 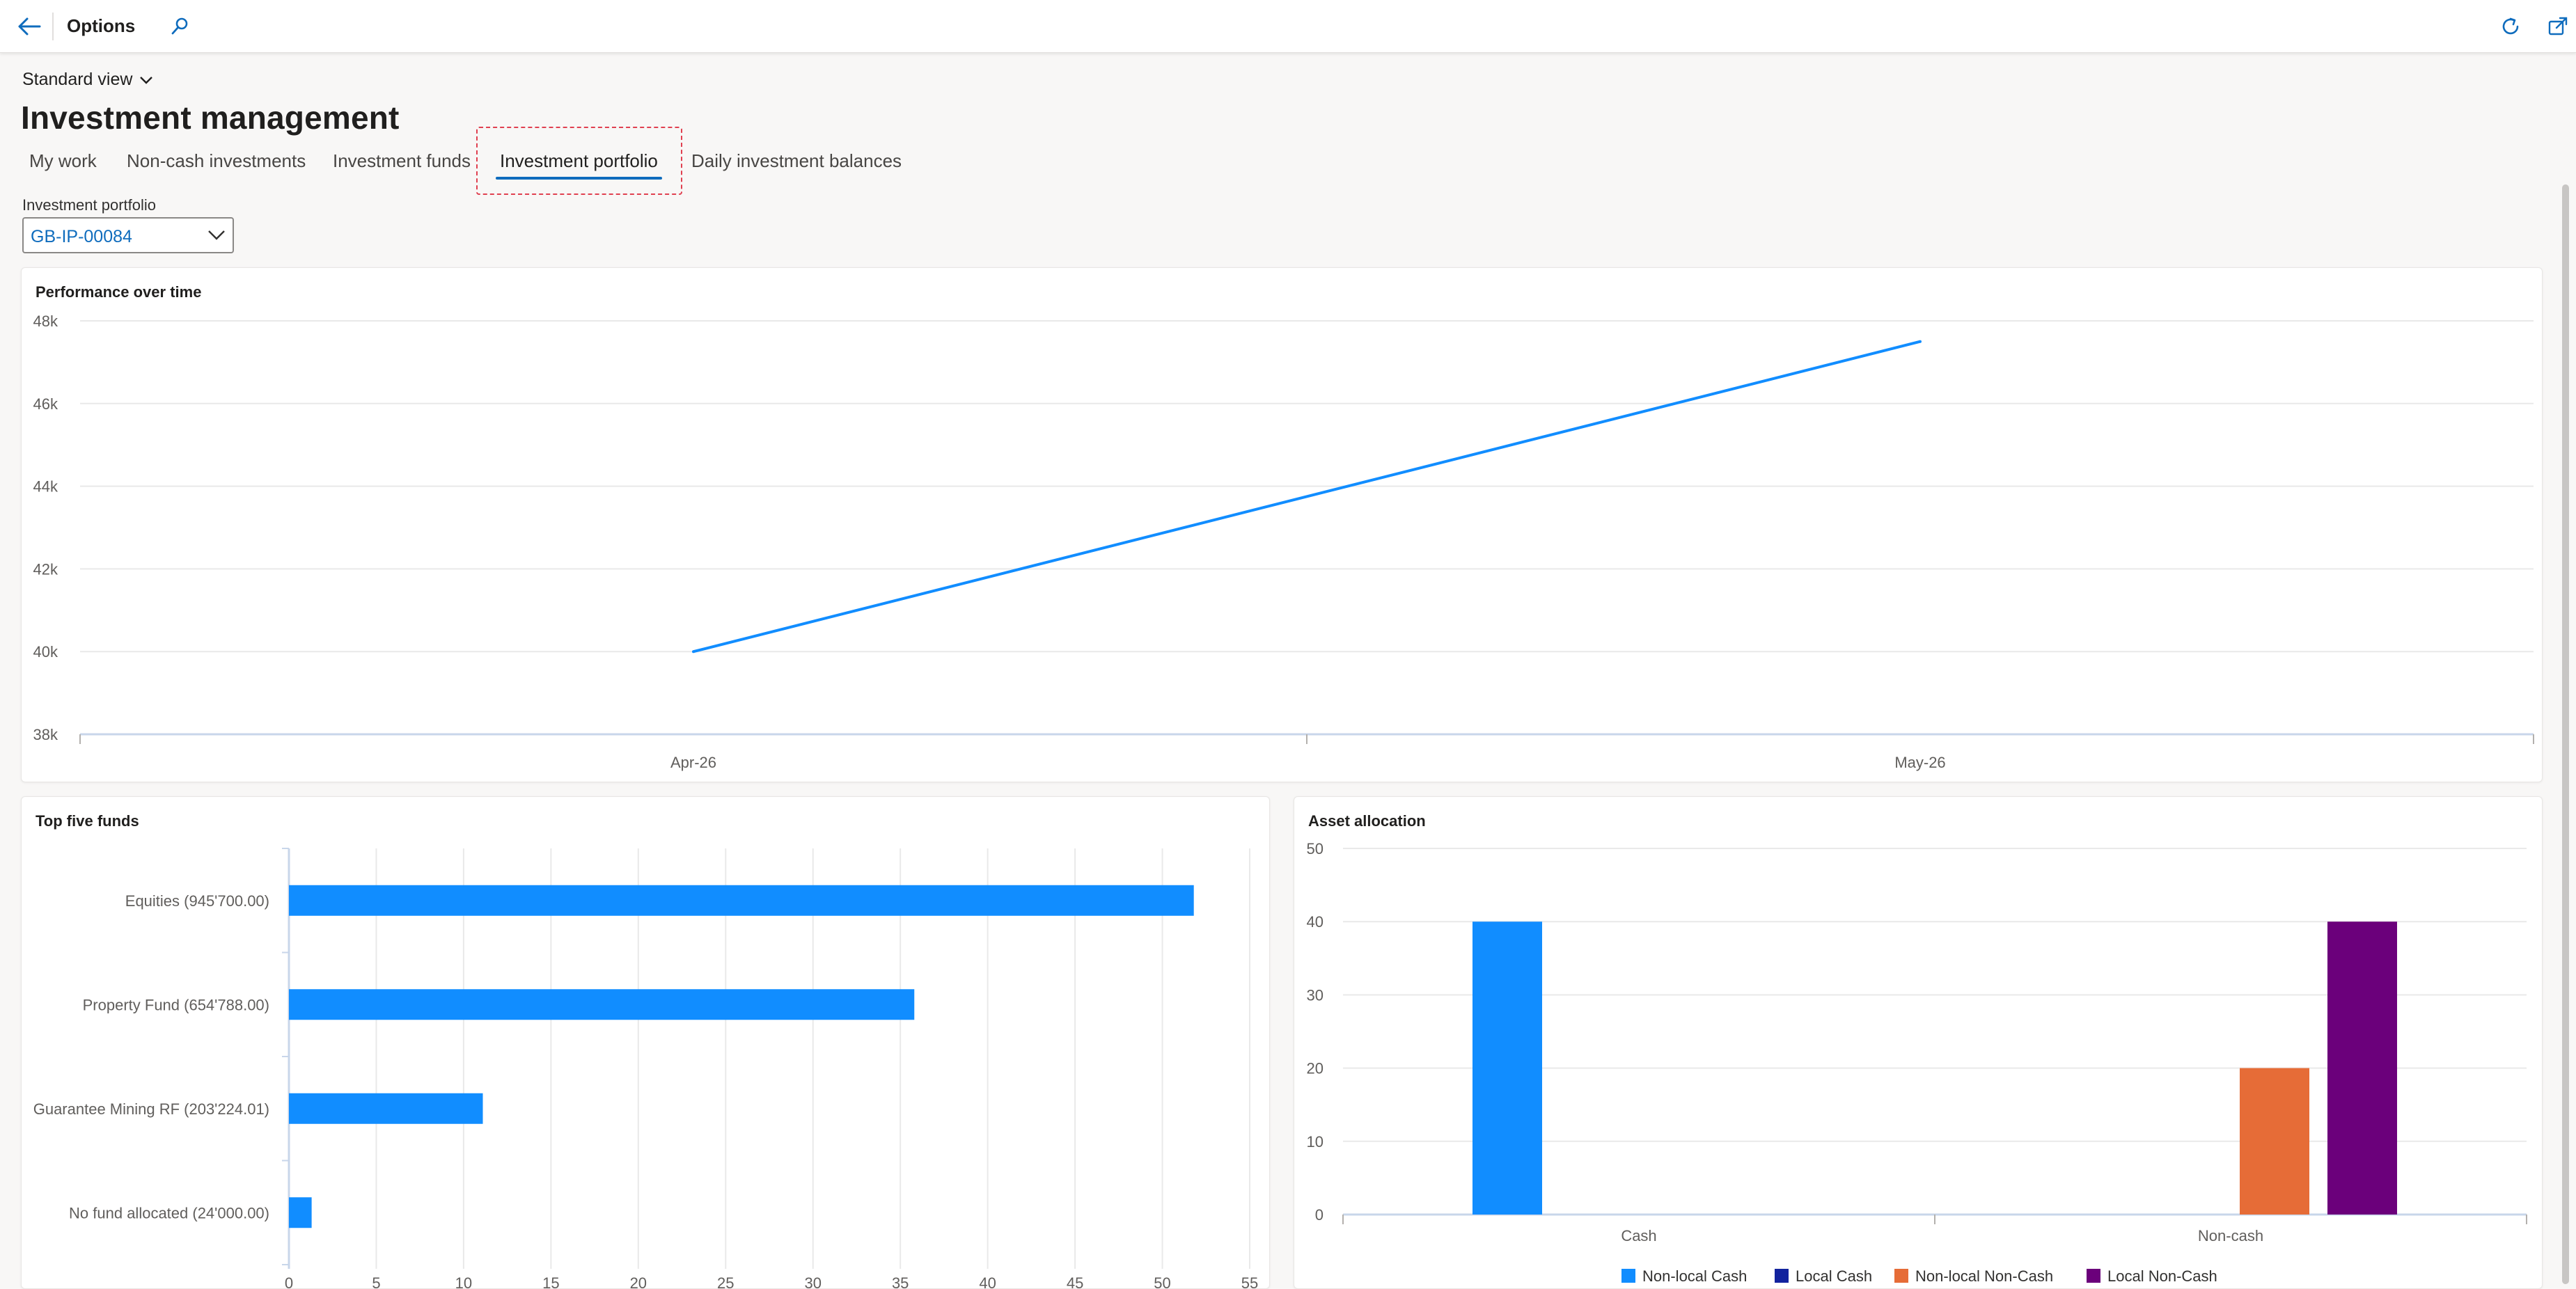 What do you see at coordinates (1307, 497) in the screenshot?
I see `series-line` at bounding box center [1307, 497].